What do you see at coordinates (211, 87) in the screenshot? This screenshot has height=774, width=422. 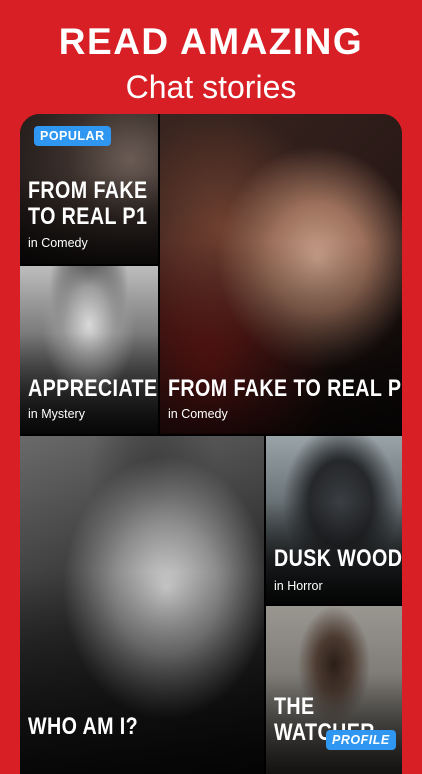 I see `subhead: Chat stories` at bounding box center [211, 87].